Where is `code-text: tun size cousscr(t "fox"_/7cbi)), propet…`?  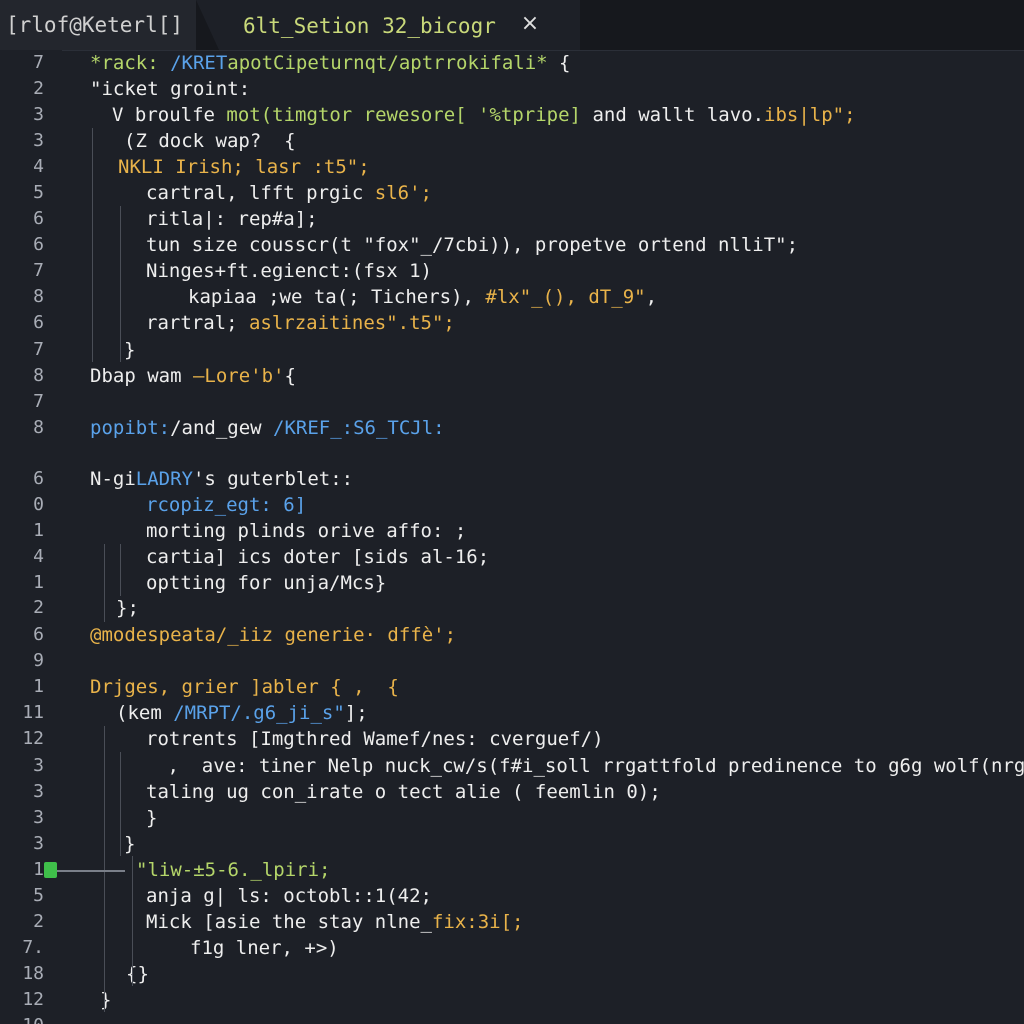 code-text: tun size cousscr(t "fox"_/7cbi)), propet… is located at coordinates (472, 245).